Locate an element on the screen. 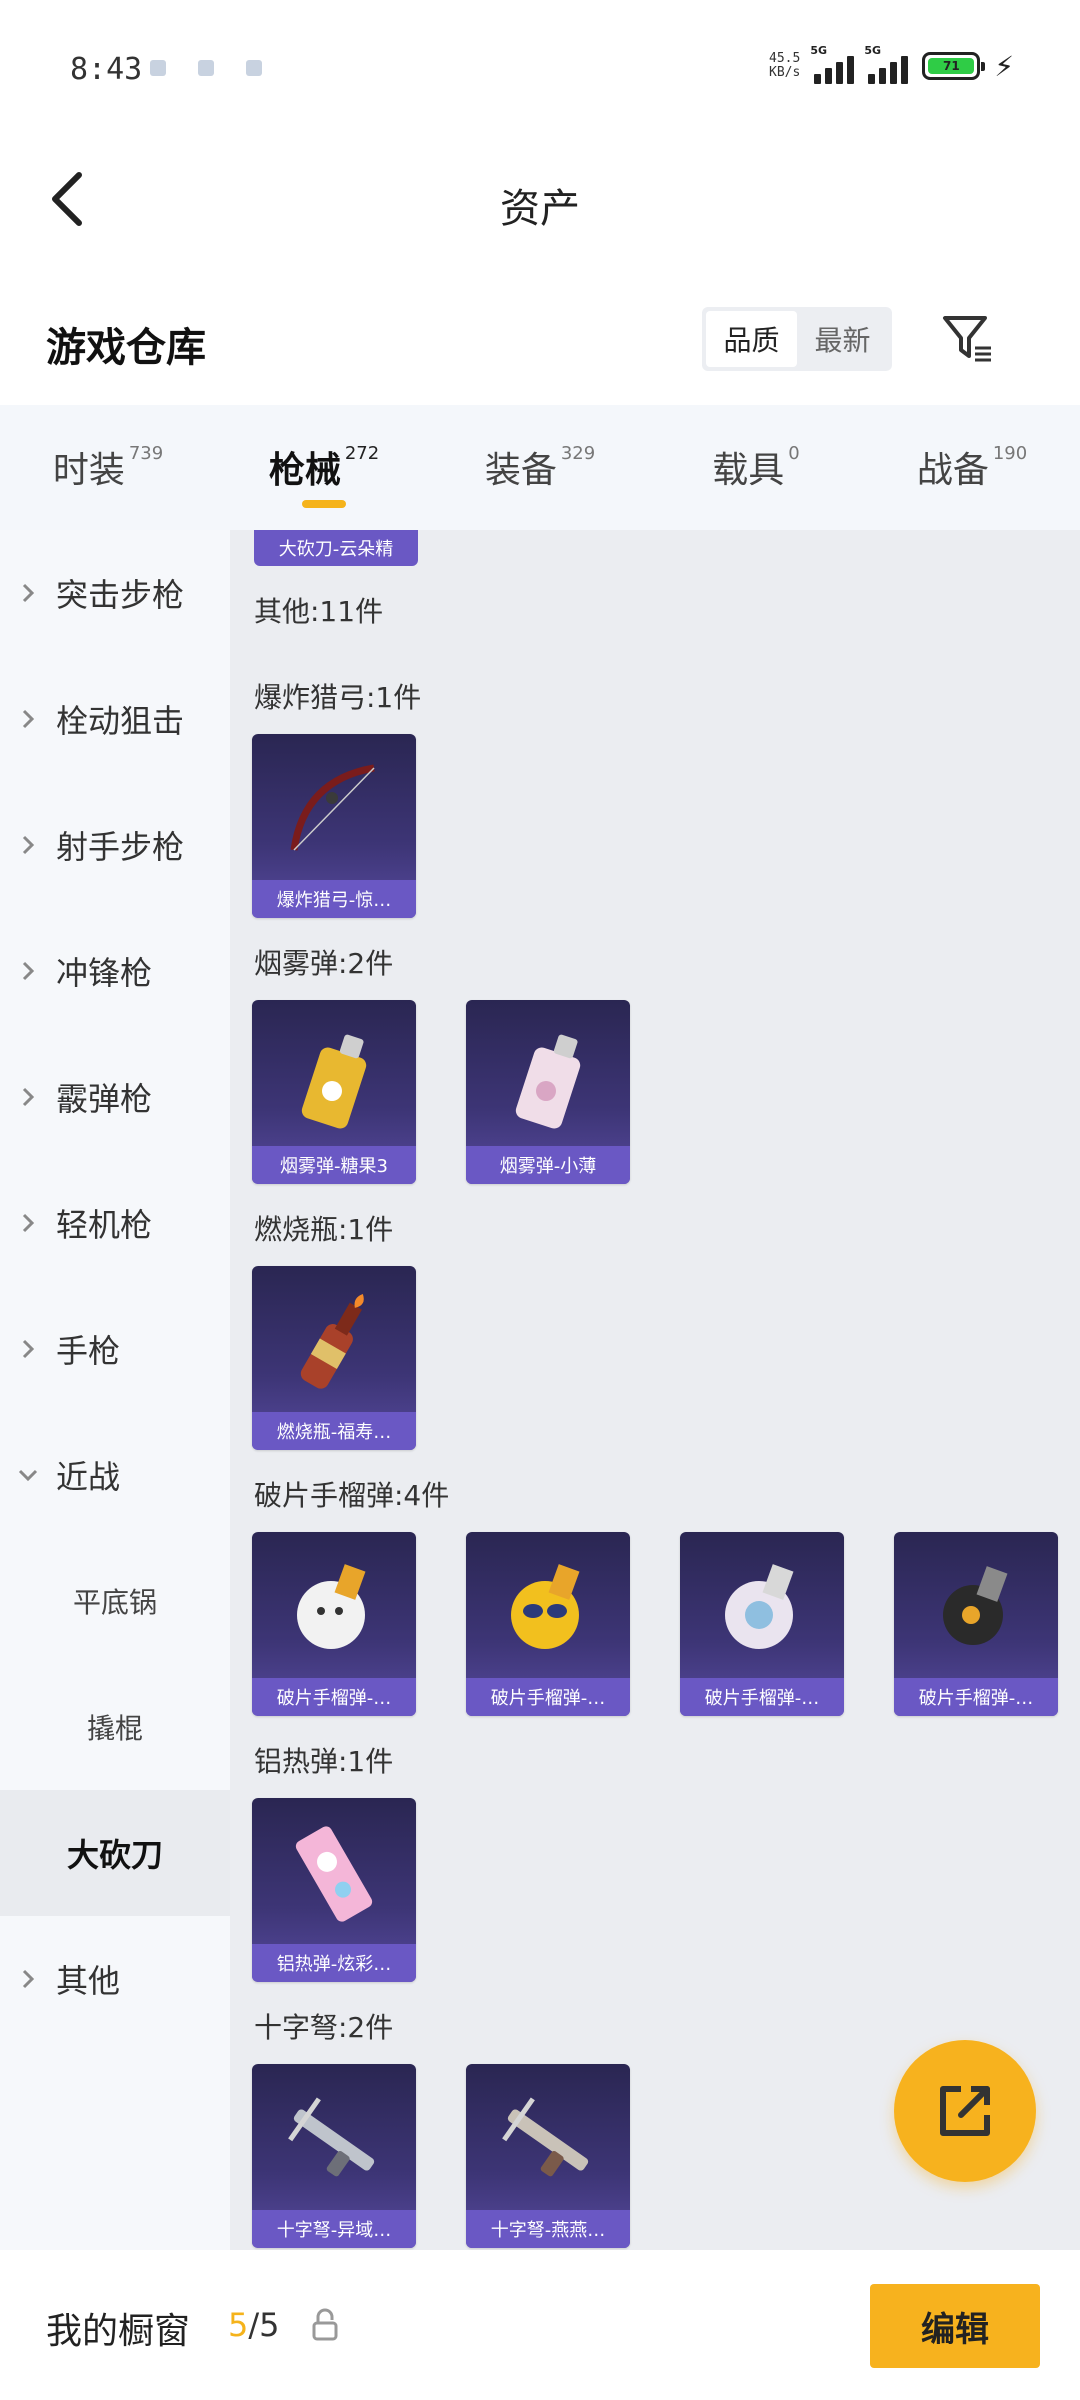 Image resolution: width=1080 pixels, height=2400 pixels. group-label: 爆炸猎弓:1件 is located at coordinates (338, 697).